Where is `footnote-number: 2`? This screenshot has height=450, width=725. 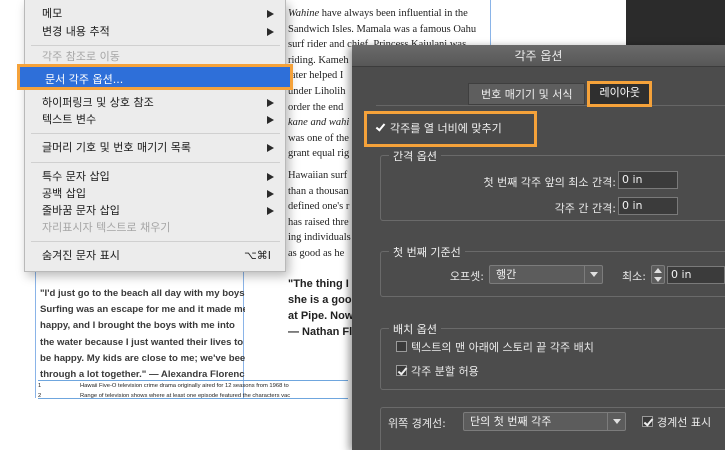
footnote-number: 2 is located at coordinates (40, 396).